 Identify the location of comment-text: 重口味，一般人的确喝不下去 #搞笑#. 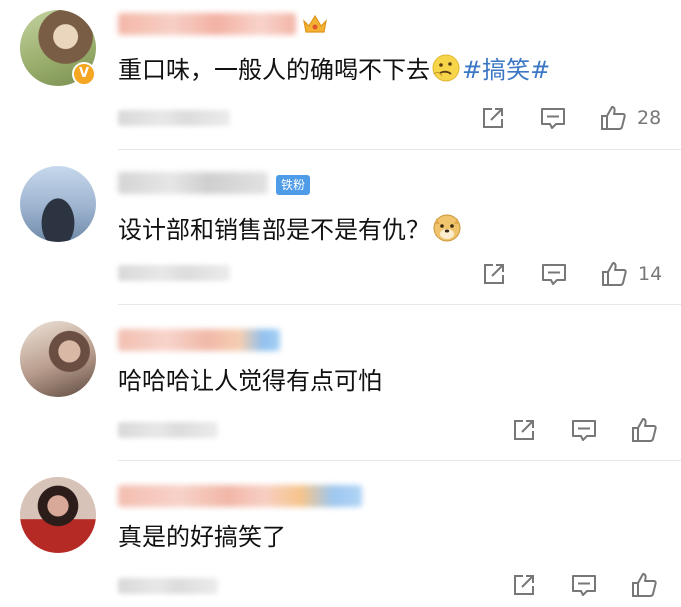
(334, 72).